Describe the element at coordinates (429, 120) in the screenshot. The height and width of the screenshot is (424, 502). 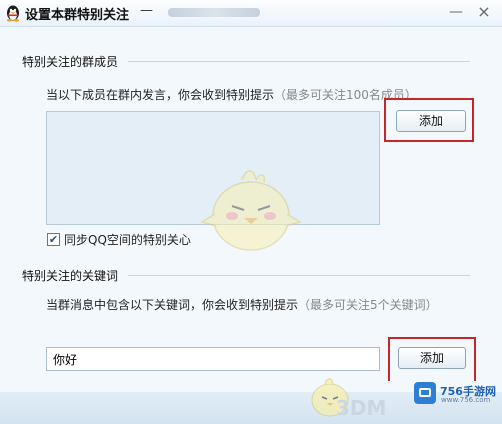
I see `add-member-highlight-box` at that location.